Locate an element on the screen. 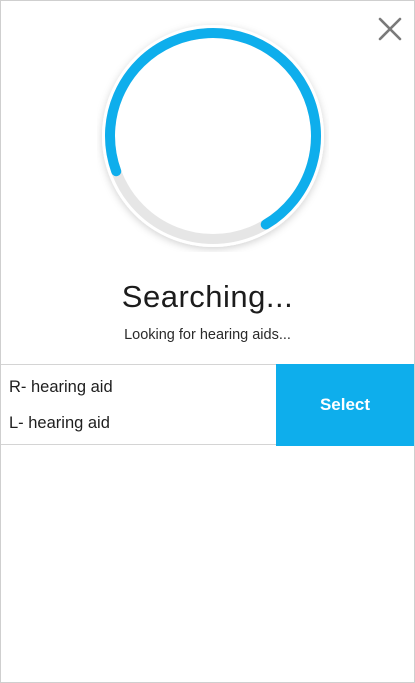 This screenshot has height=683, width=415. device-left-hearing-aid: L- hearing aid is located at coordinates (59, 423).